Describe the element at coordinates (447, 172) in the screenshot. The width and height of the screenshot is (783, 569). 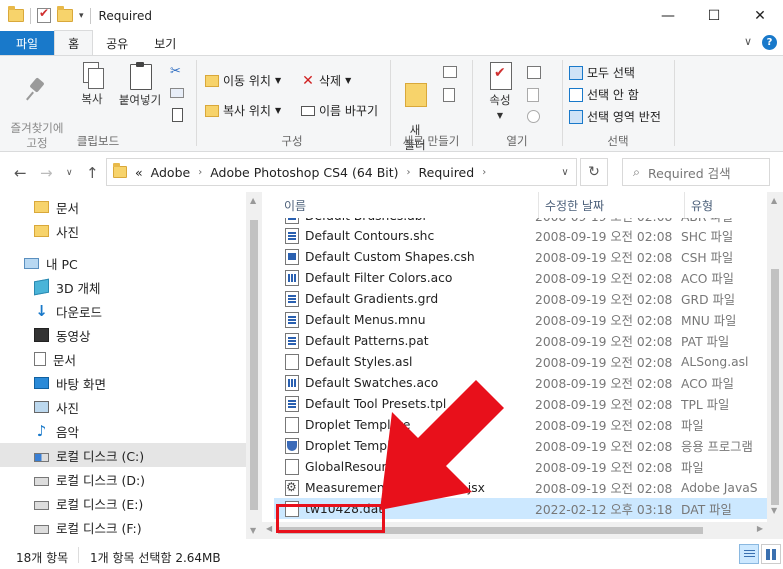
I see `breadcrumb-item: Required` at that location.